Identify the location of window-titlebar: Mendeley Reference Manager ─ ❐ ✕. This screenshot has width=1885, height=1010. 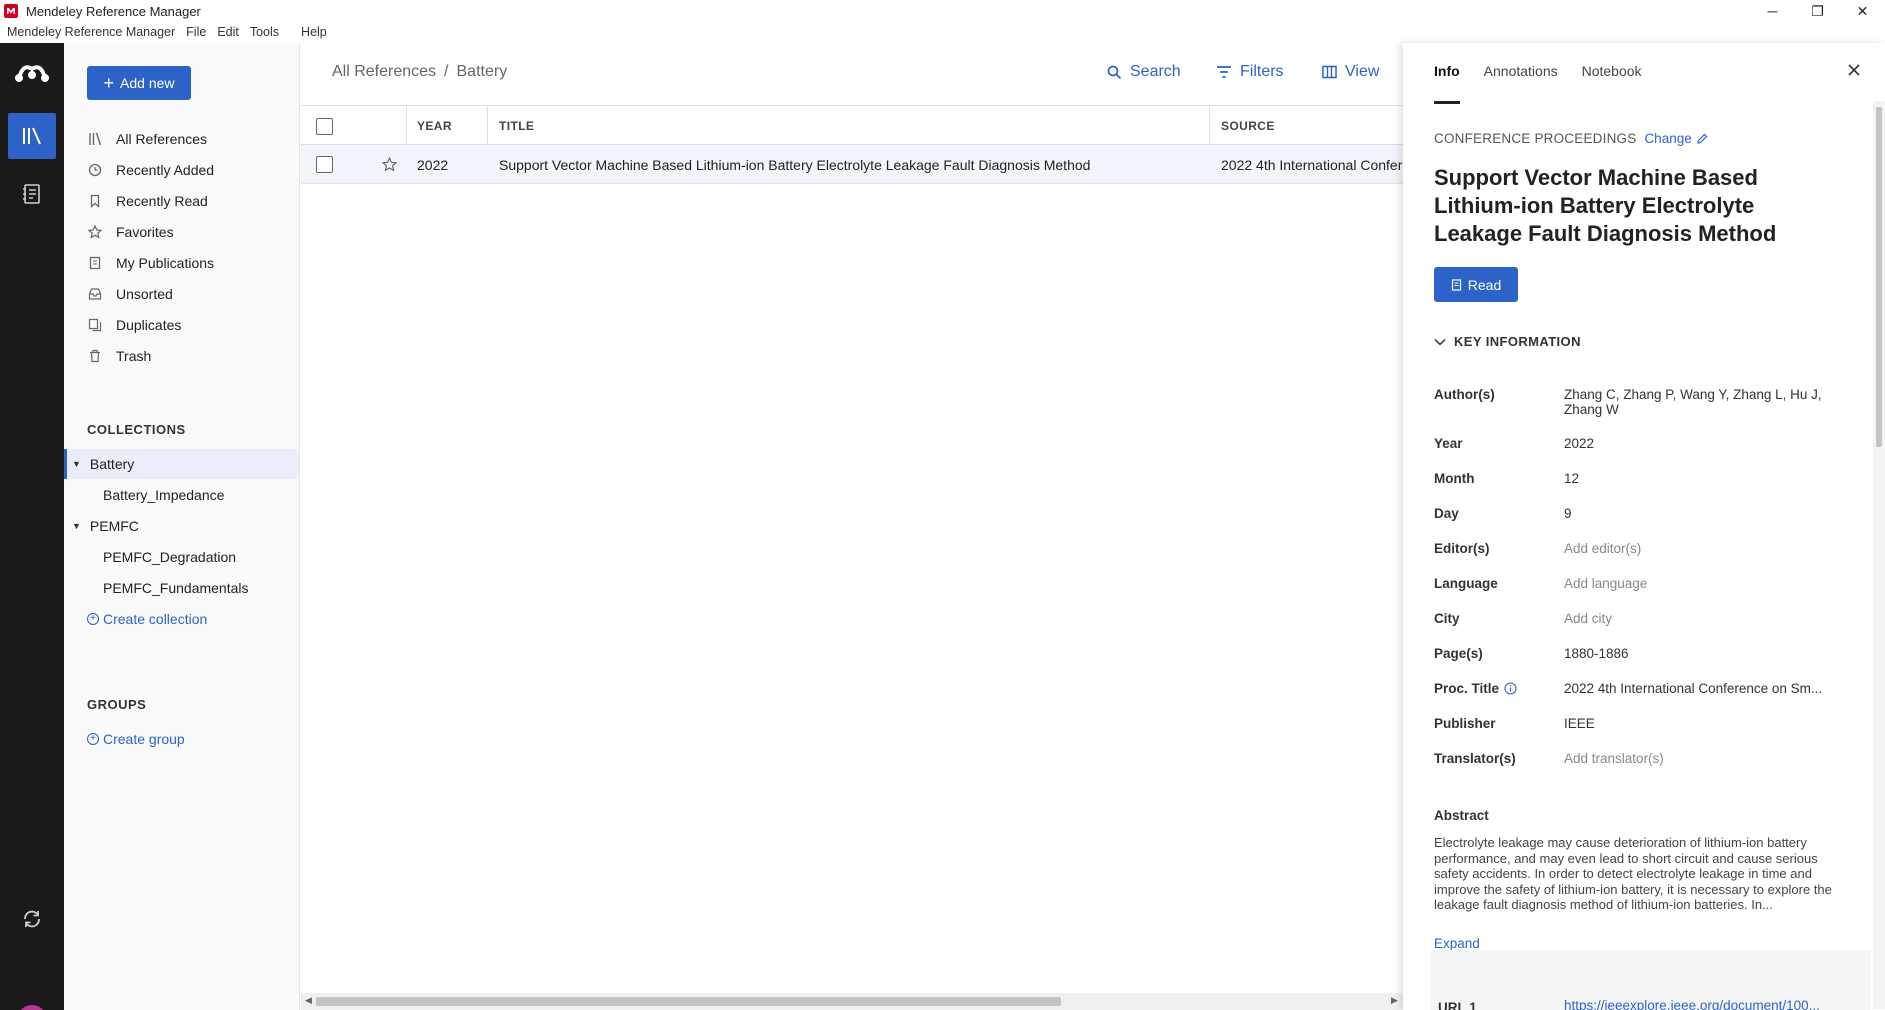
(942, 11).